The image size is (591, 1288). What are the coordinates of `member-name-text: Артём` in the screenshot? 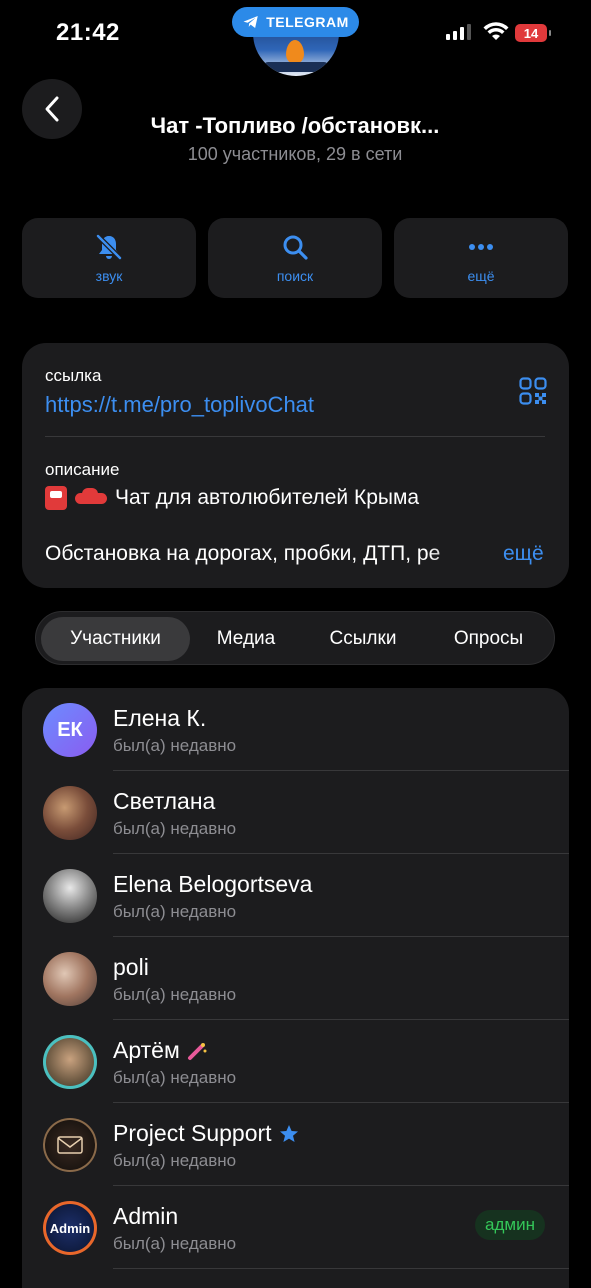 It's located at (146, 1050).